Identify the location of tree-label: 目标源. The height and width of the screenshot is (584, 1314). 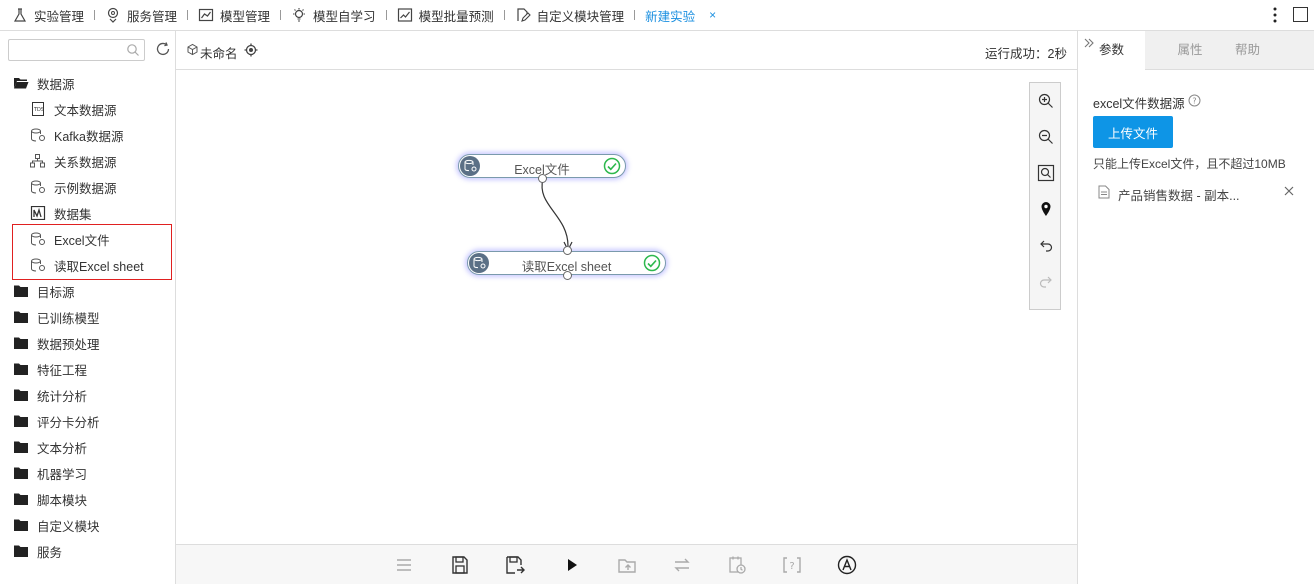
(56, 292).